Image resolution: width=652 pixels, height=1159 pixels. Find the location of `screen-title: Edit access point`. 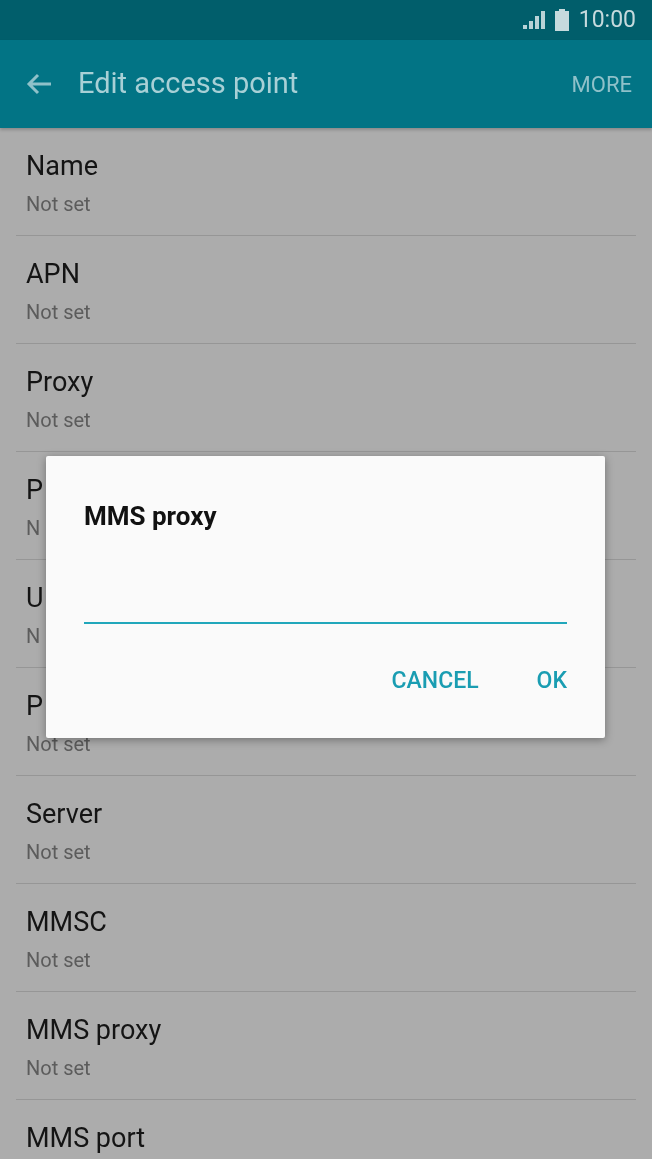

screen-title: Edit access point is located at coordinates (189, 84).